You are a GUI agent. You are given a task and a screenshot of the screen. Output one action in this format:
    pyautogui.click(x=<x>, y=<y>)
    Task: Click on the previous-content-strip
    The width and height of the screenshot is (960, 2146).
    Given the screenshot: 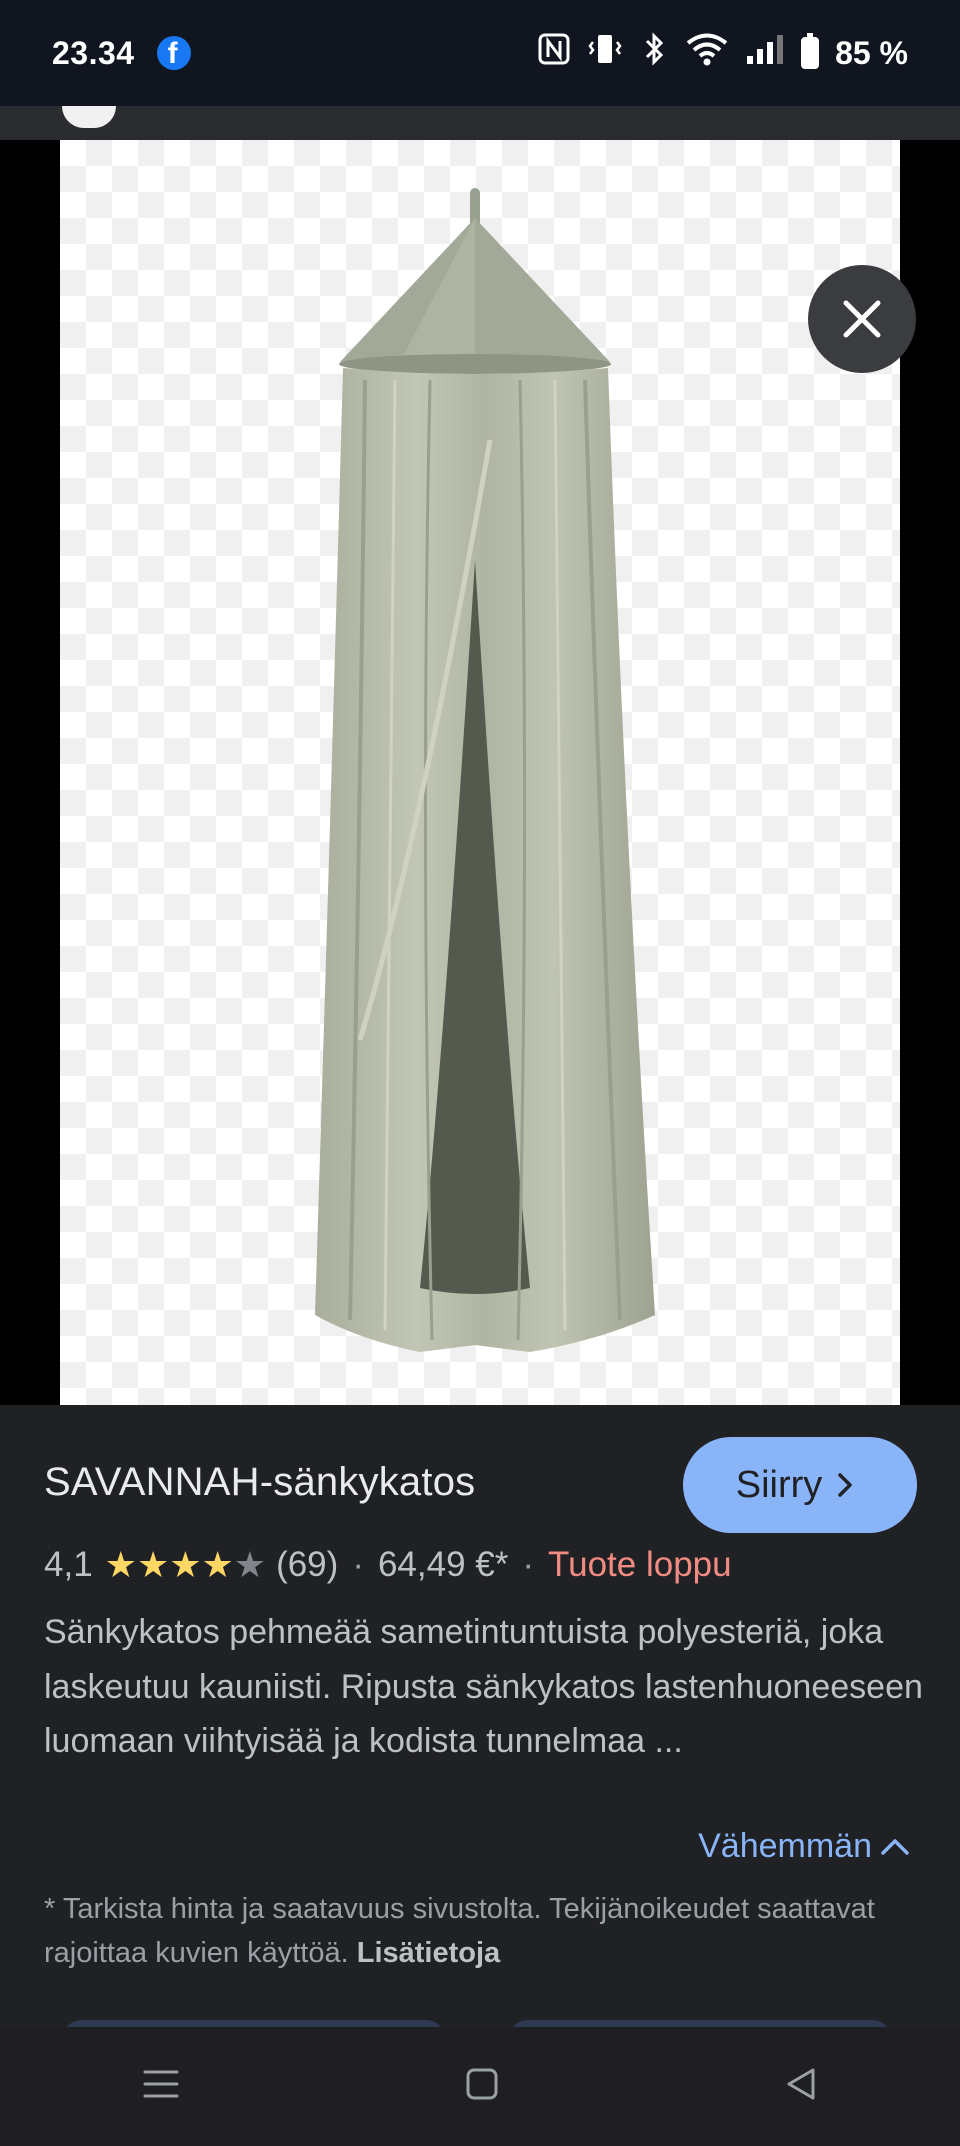 What is the action you would take?
    pyautogui.click(x=480, y=123)
    